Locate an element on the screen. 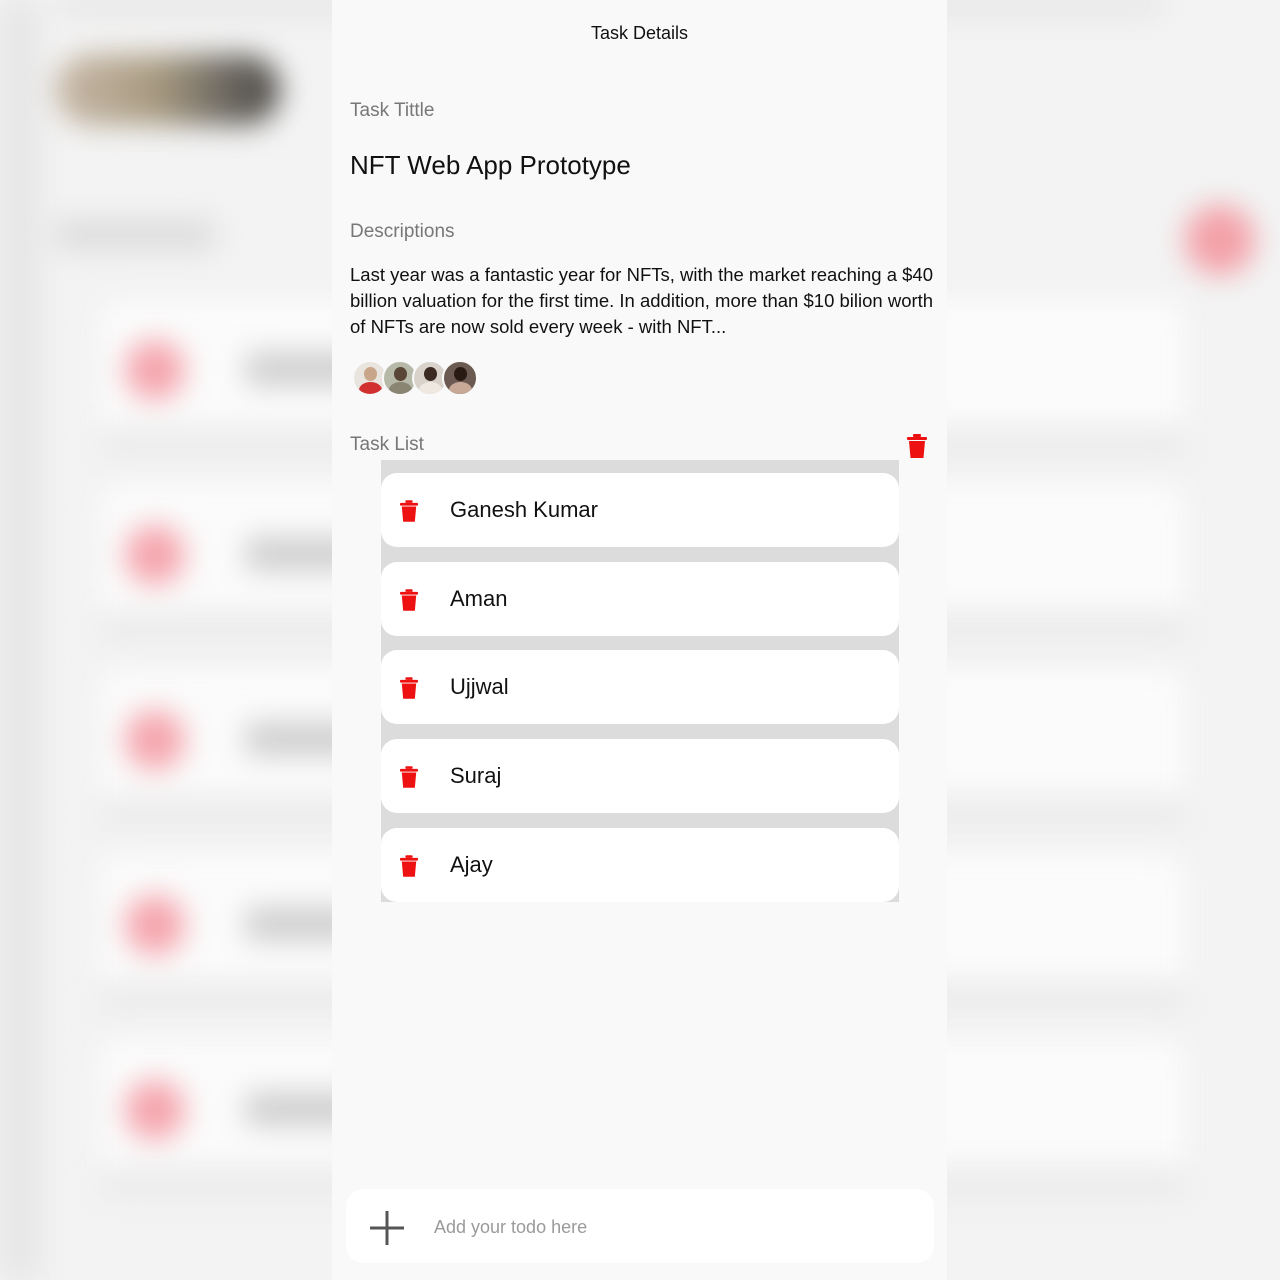  task-name: Suraj is located at coordinates (476, 775).